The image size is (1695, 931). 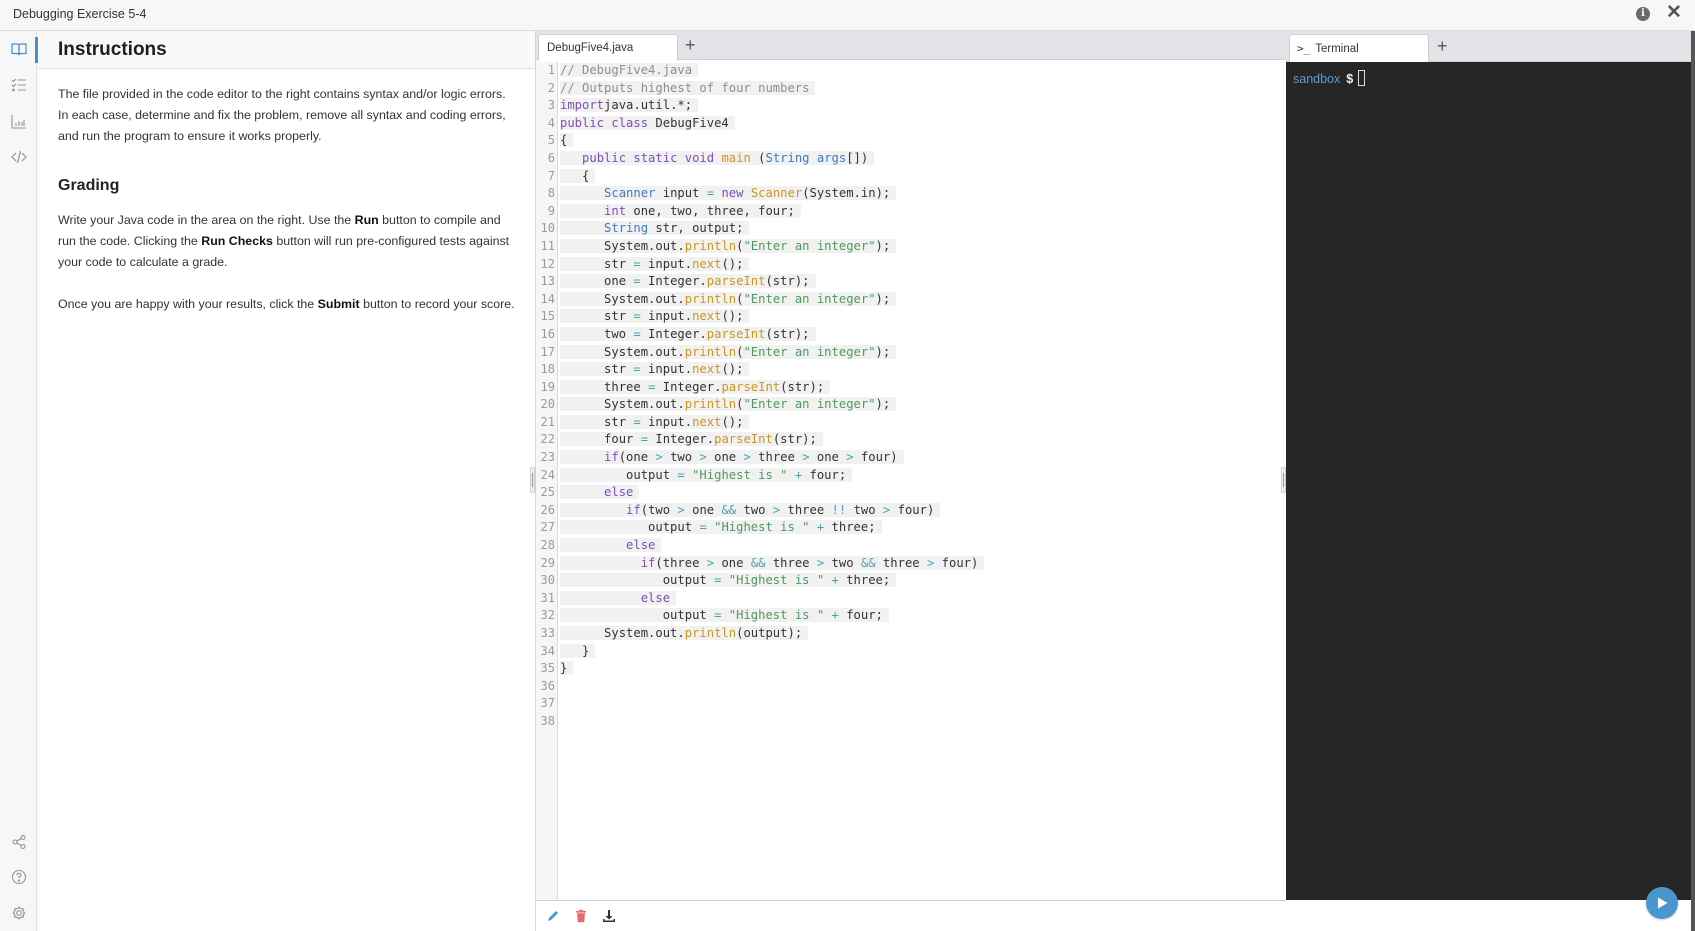 What do you see at coordinates (547, 545) in the screenshot?
I see `line-number: 28` at bounding box center [547, 545].